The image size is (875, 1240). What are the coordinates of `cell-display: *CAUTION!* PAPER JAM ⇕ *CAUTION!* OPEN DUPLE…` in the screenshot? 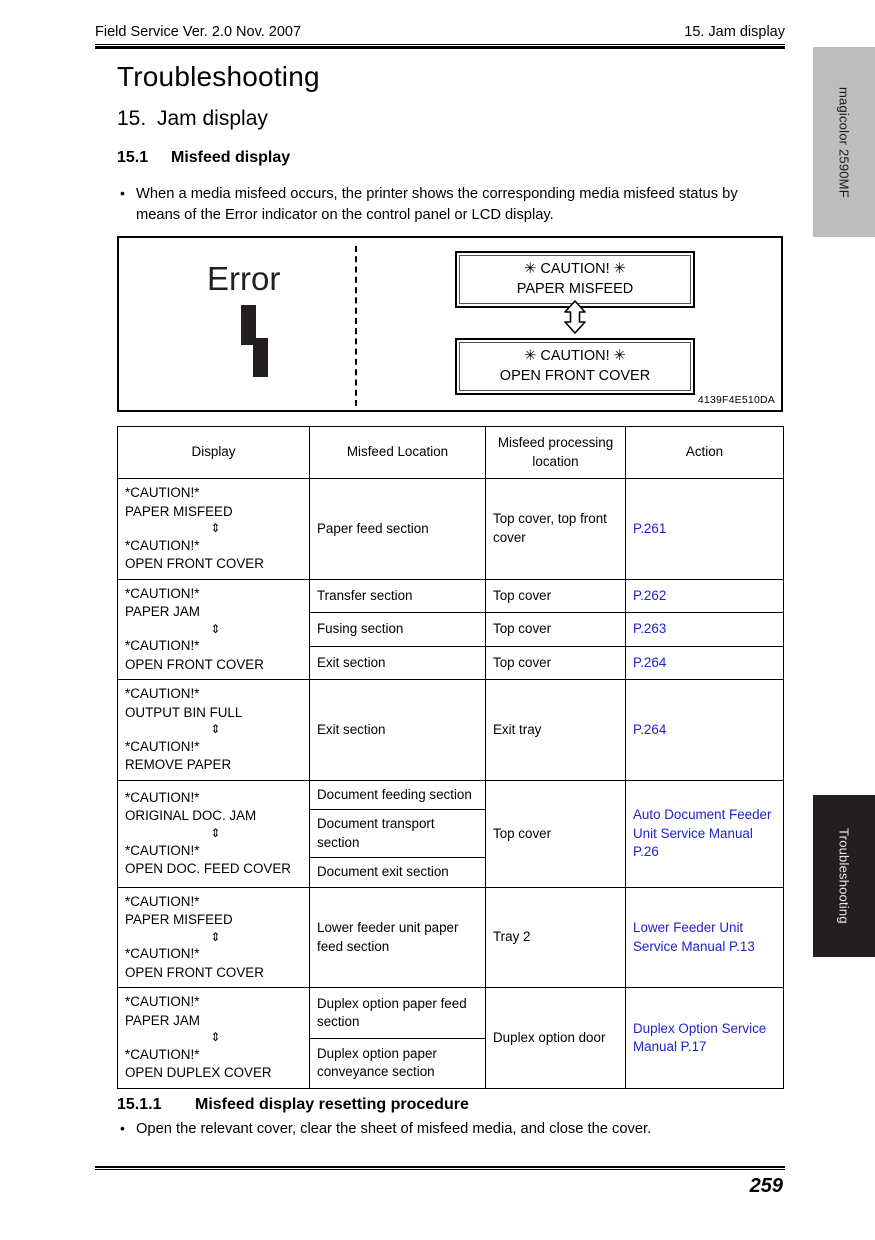 It's located at (213, 1038).